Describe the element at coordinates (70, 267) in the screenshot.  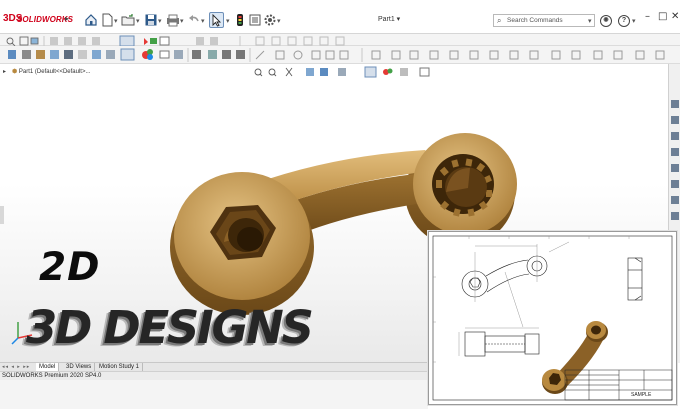
I see `overlay-title-2d: 2D` at that location.